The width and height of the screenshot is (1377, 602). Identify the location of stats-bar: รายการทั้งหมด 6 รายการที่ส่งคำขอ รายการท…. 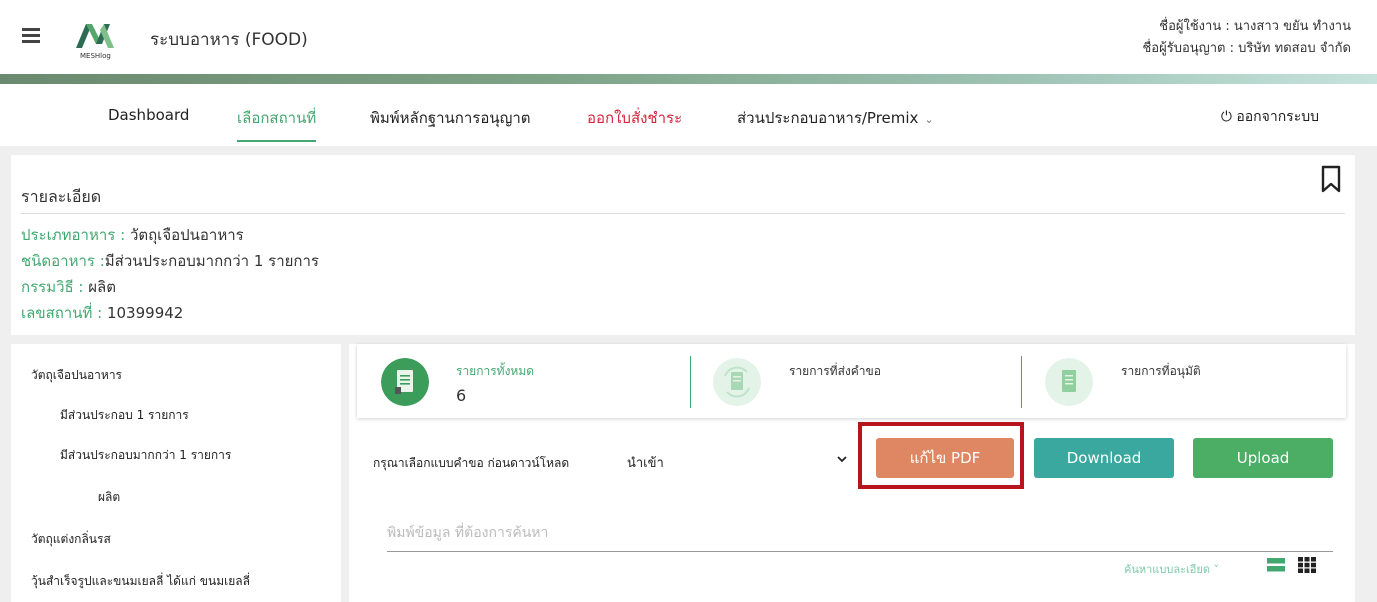
(851, 381).